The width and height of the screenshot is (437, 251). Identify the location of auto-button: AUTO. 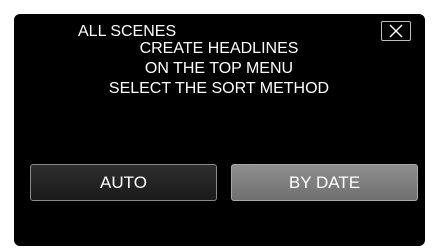
(123, 182).